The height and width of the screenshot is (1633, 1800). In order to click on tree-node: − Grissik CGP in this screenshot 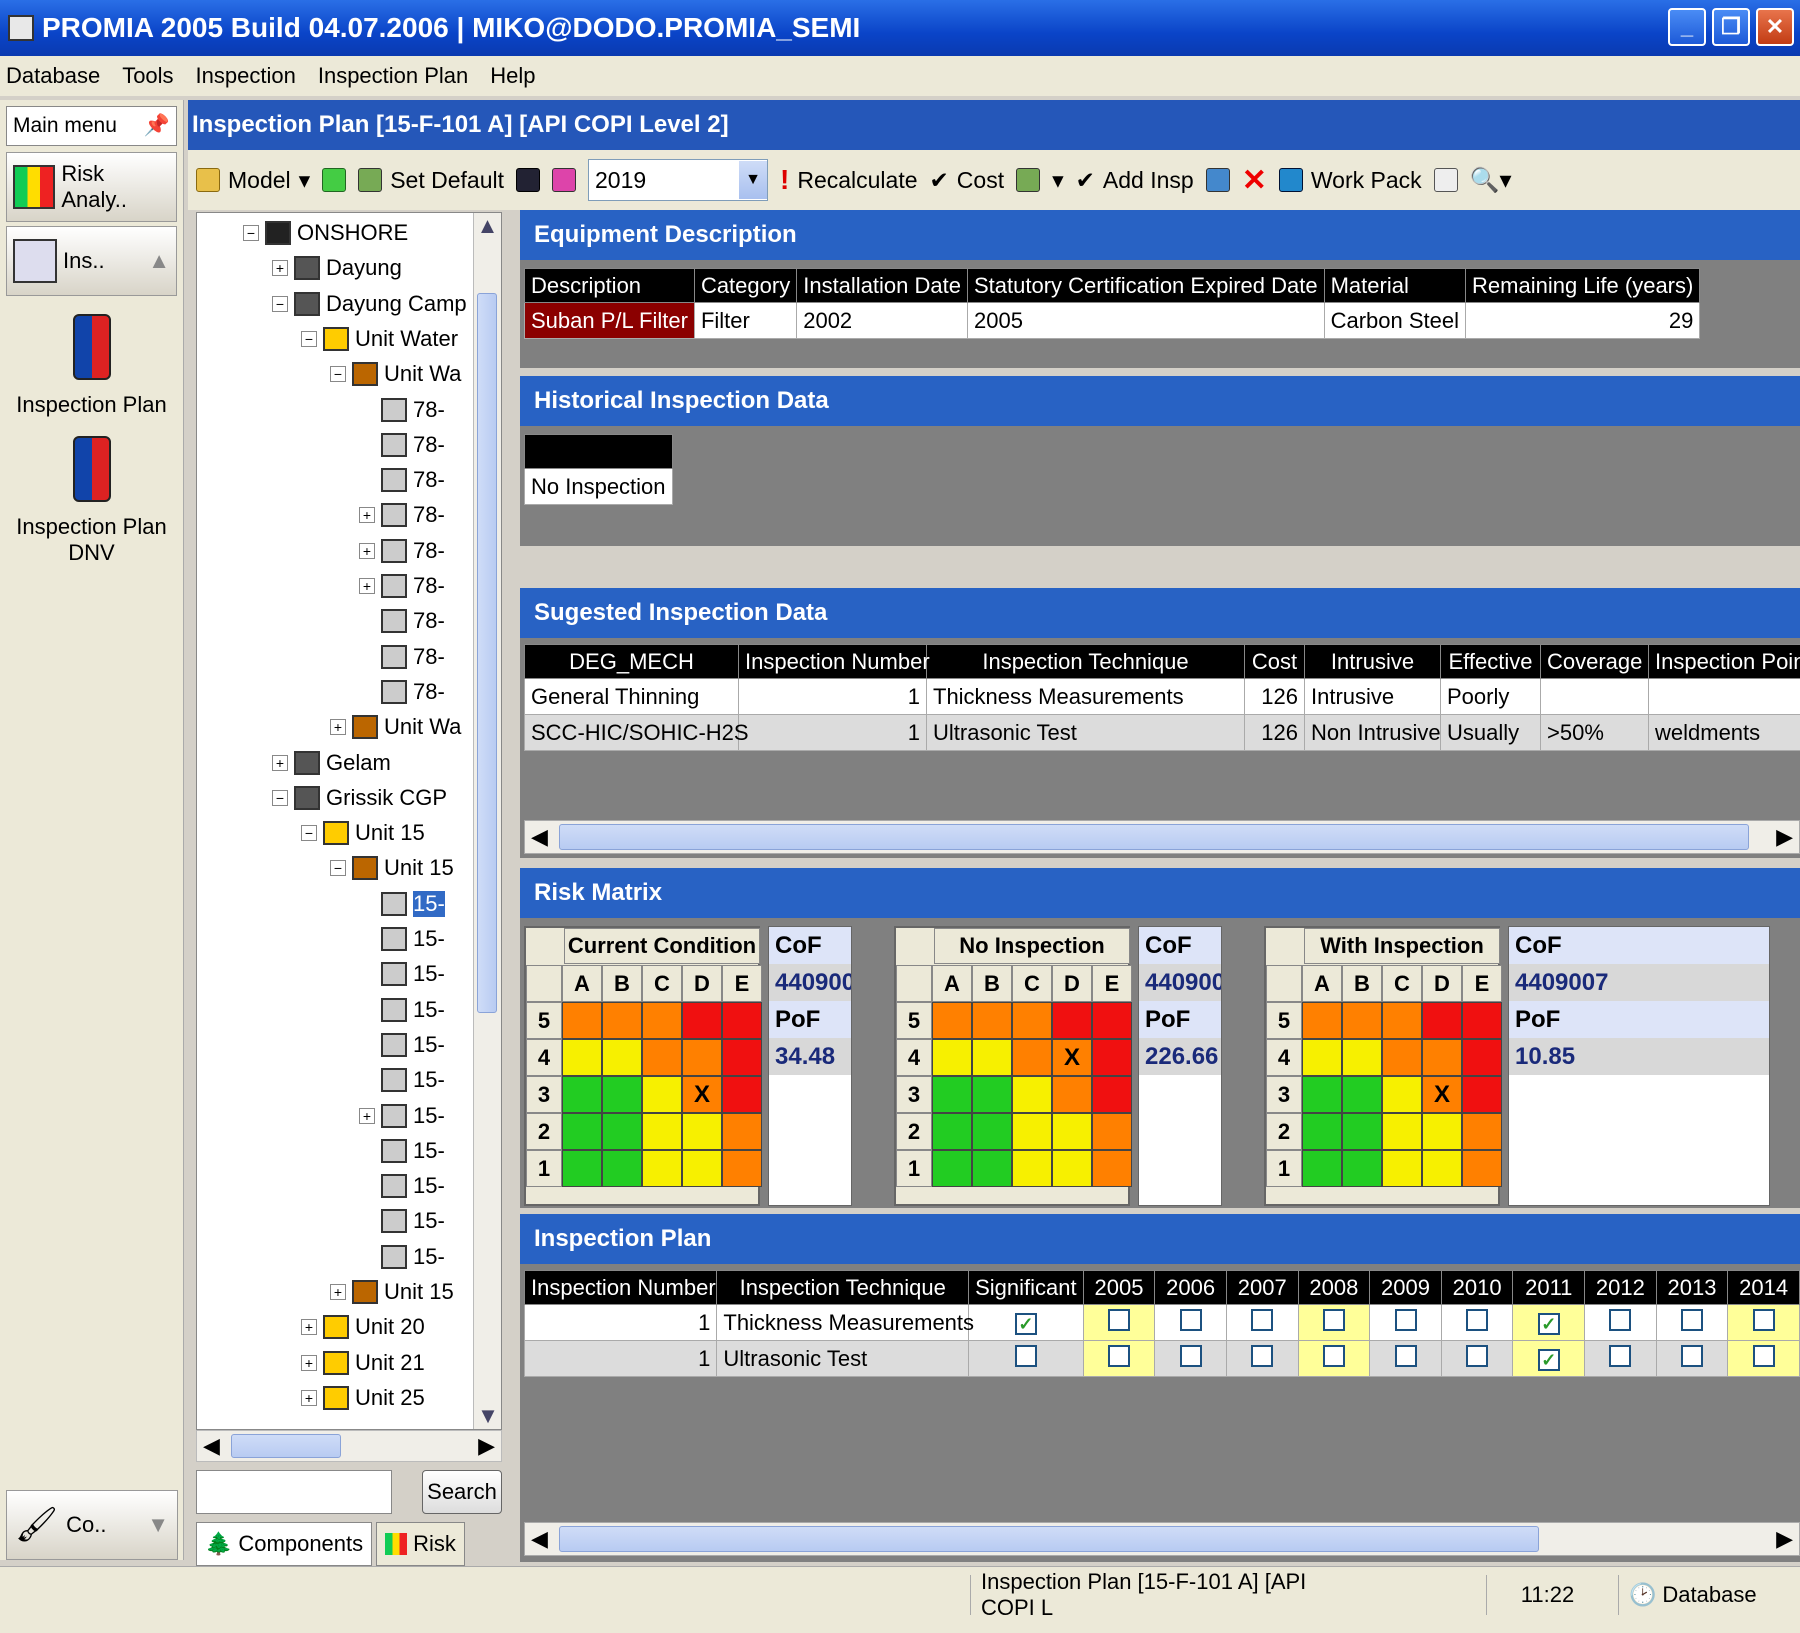, I will do `click(359, 798)`.